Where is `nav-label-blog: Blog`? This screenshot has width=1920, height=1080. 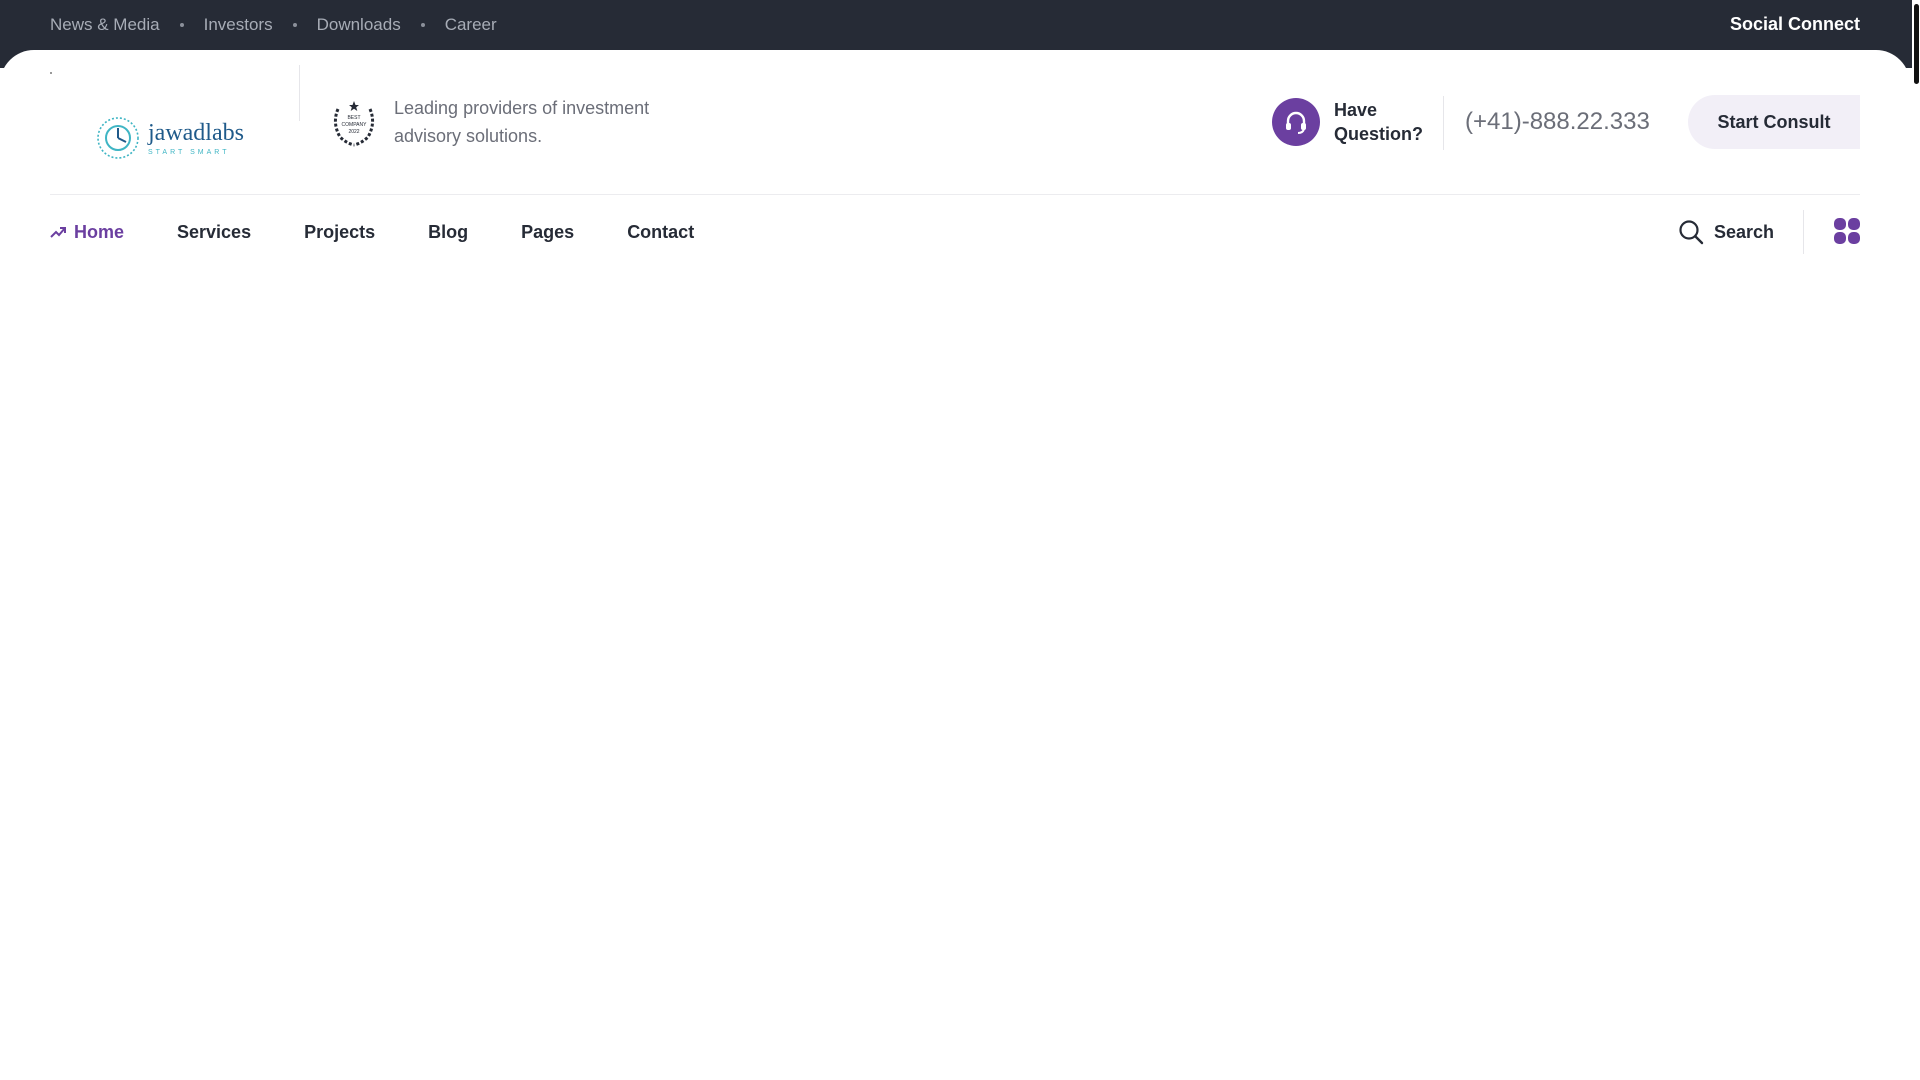
nav-label-blog: Blog is located at coordinates (448, 231).